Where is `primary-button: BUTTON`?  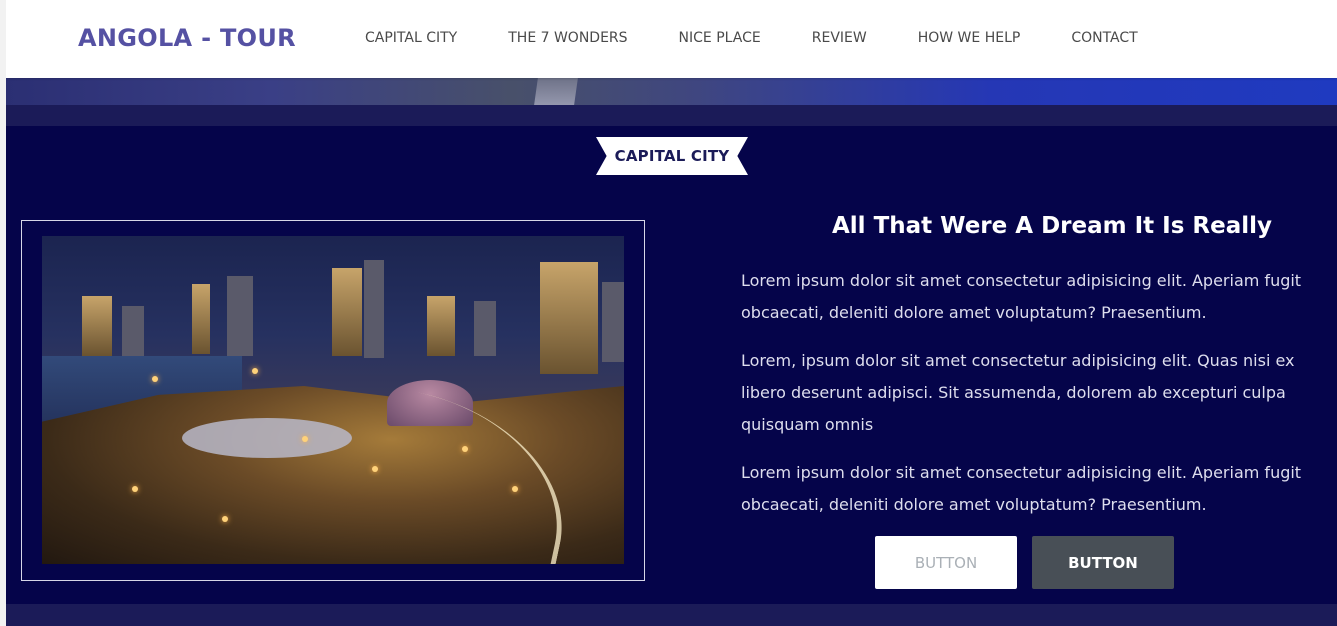
primary-button: BUTTON is located at coordinates (1103, 562).